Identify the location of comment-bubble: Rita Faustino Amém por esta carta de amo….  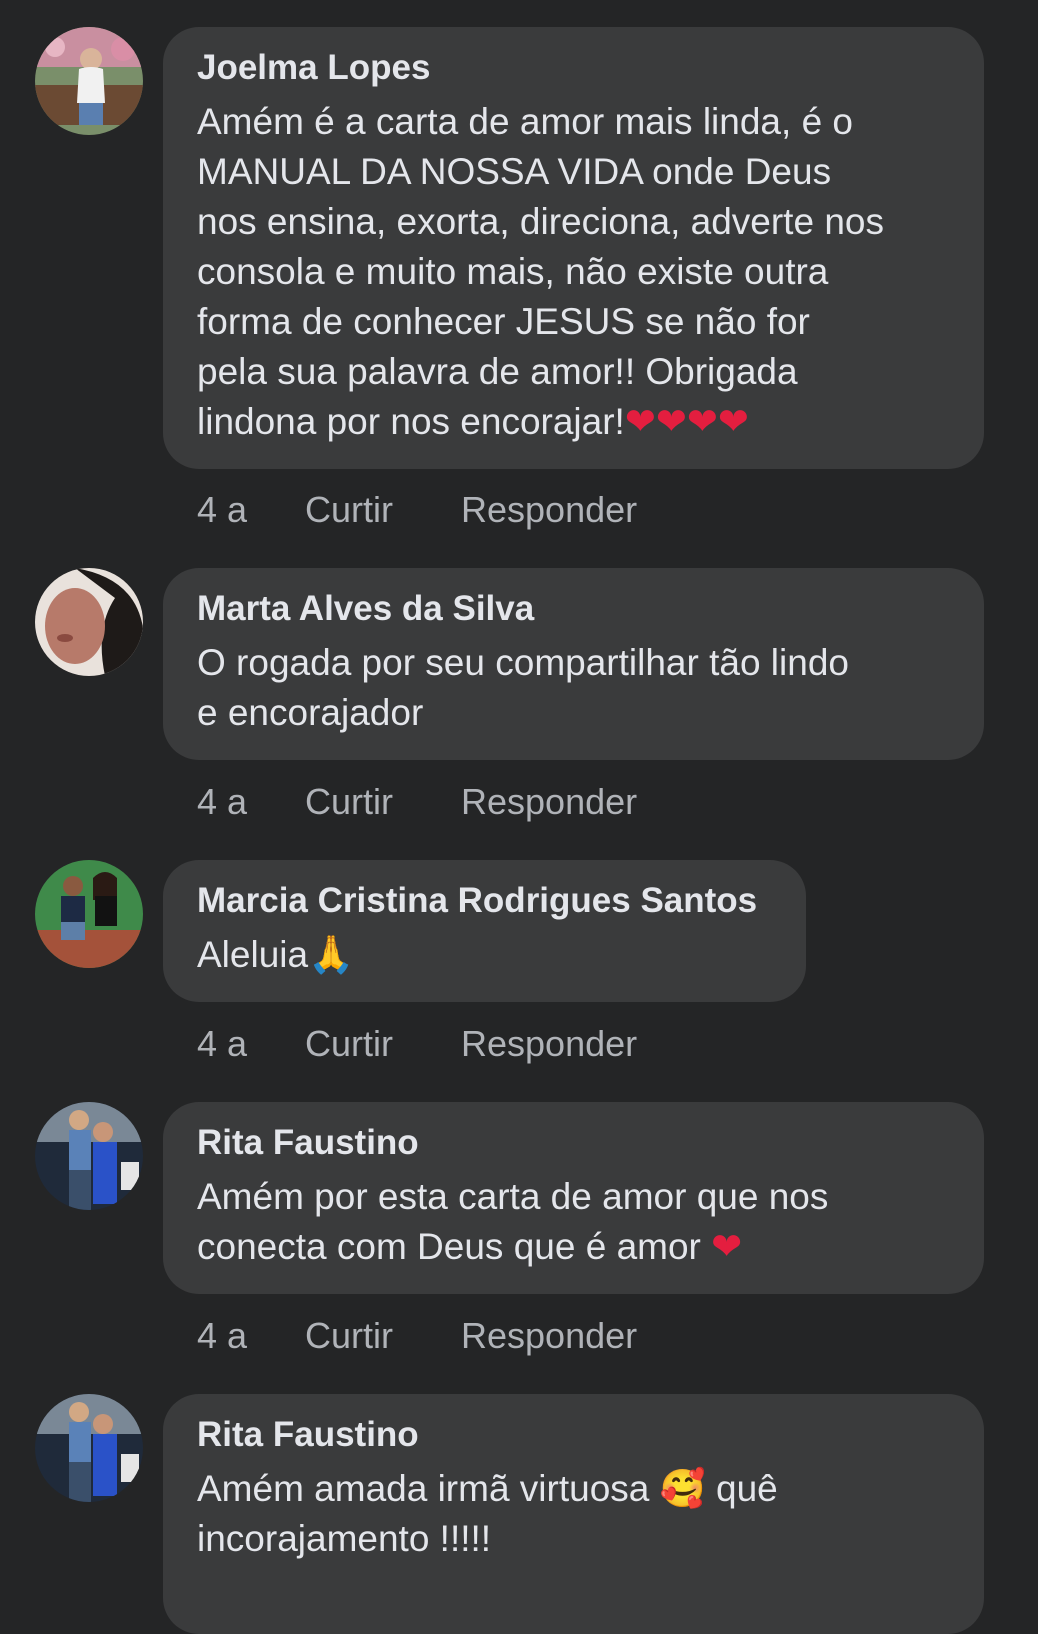
(573, 1198).